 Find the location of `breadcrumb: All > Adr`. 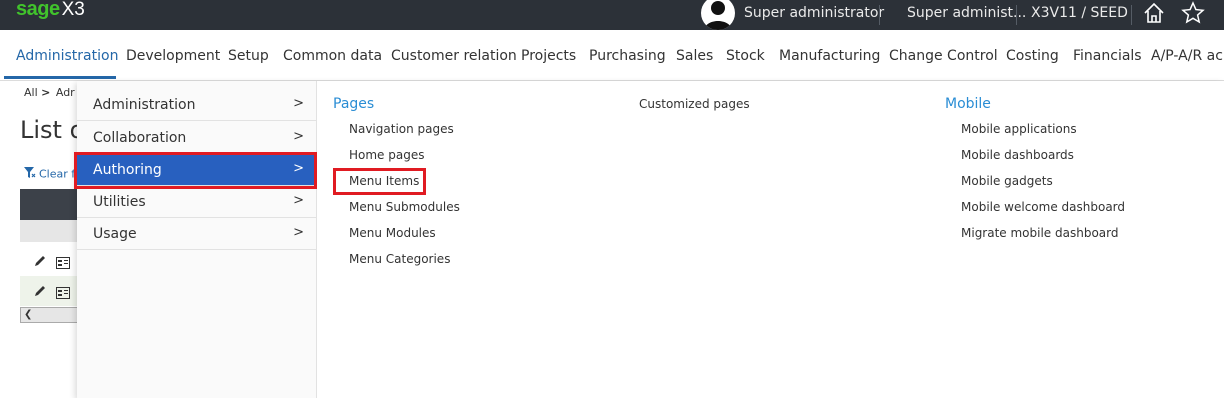

breadcrumb: All > Adr is located at coordinates (49, 92).